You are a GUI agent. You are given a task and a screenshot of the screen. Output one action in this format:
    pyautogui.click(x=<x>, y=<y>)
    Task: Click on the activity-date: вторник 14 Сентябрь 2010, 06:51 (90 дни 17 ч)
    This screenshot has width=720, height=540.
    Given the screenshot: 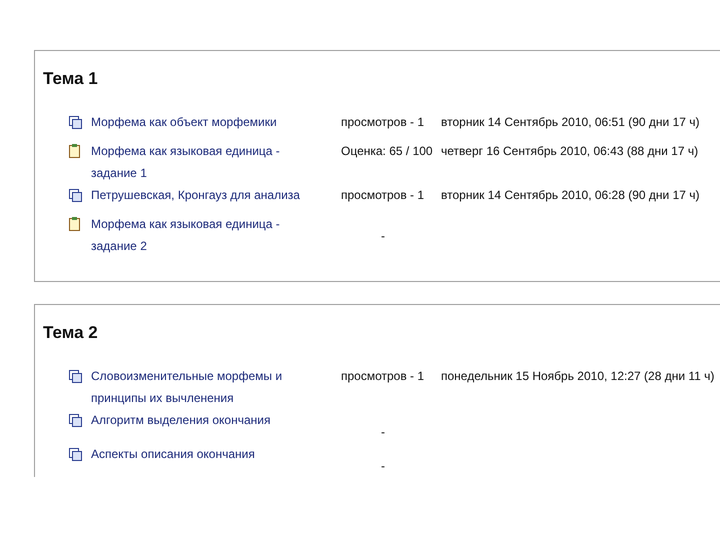 What is the action you would take?
    pyautogui.click(x=571, y=122)
    